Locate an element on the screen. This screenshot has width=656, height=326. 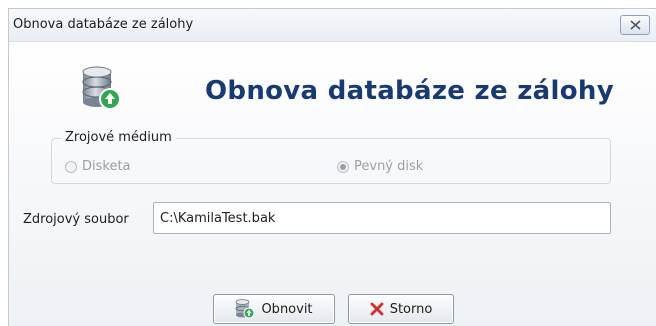
cancel-button: Storno is located at coordinates (401, 309).